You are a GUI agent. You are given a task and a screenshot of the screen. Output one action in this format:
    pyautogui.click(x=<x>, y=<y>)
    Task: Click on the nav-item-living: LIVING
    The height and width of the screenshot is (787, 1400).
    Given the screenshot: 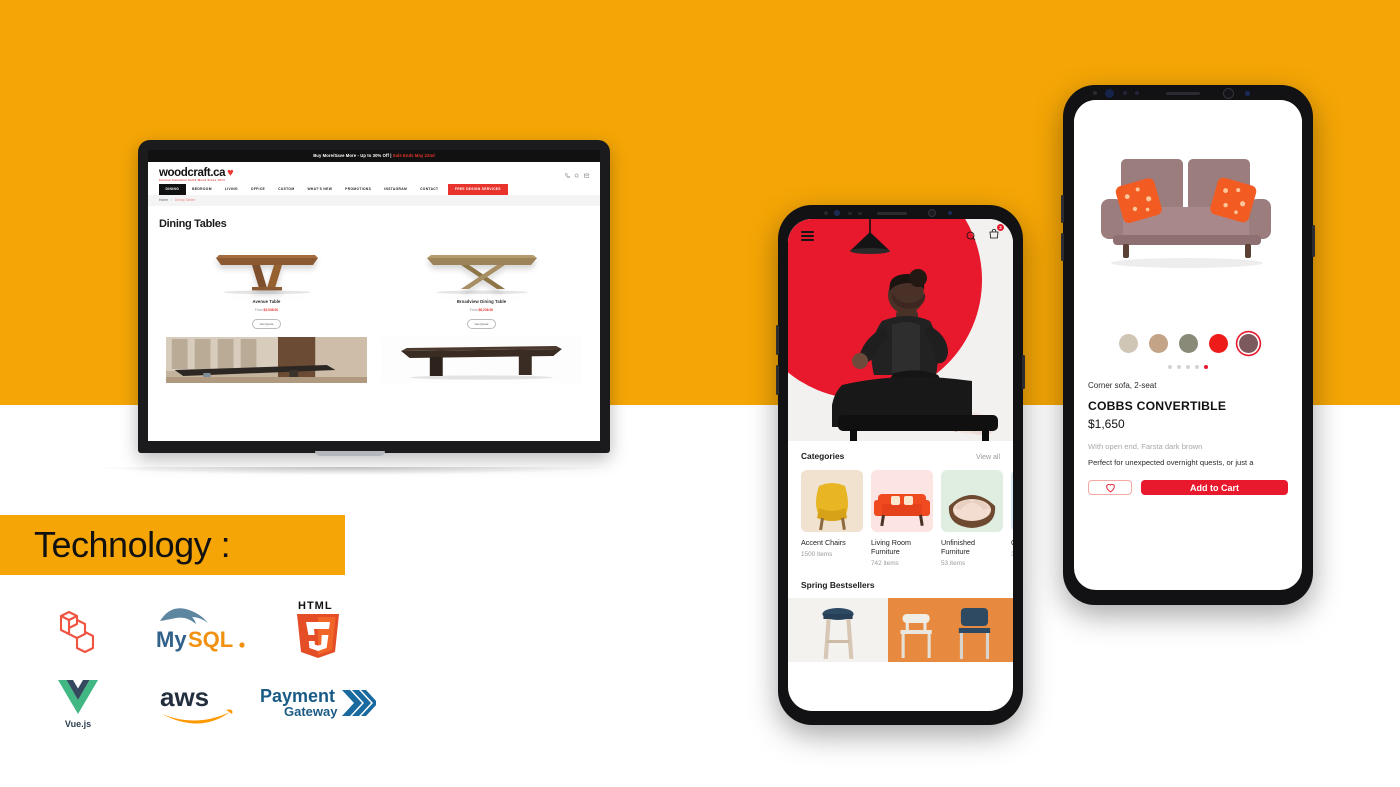 What is the action you would take?
    pyautogui.click(x=231, y=189)
    